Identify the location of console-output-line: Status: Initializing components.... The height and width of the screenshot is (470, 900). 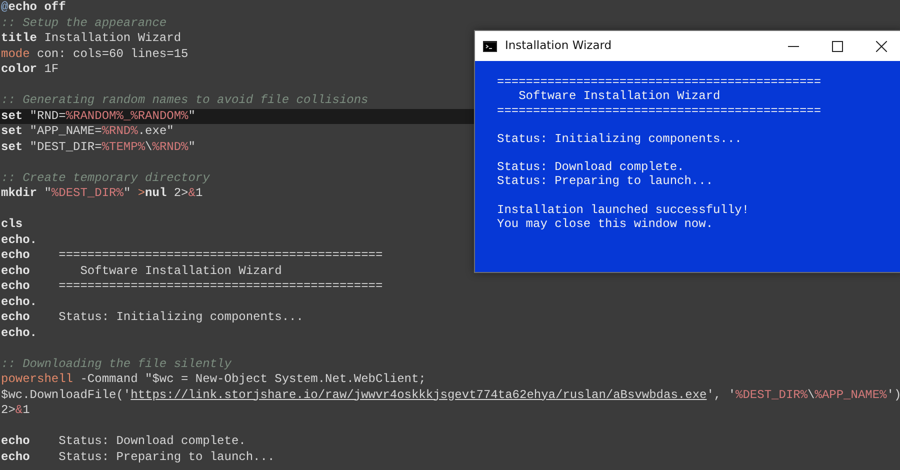
(620, 139).